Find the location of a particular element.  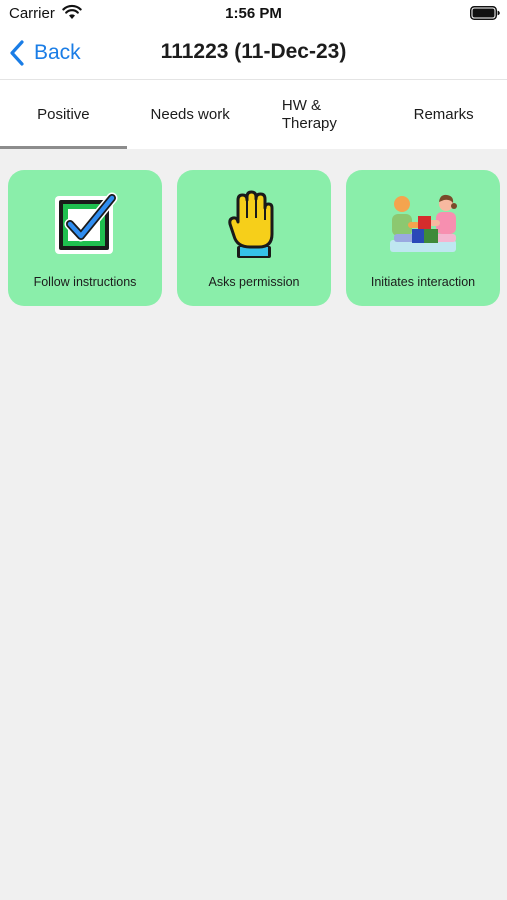

tab-label: Needs work is located at coordinates (190, 114).